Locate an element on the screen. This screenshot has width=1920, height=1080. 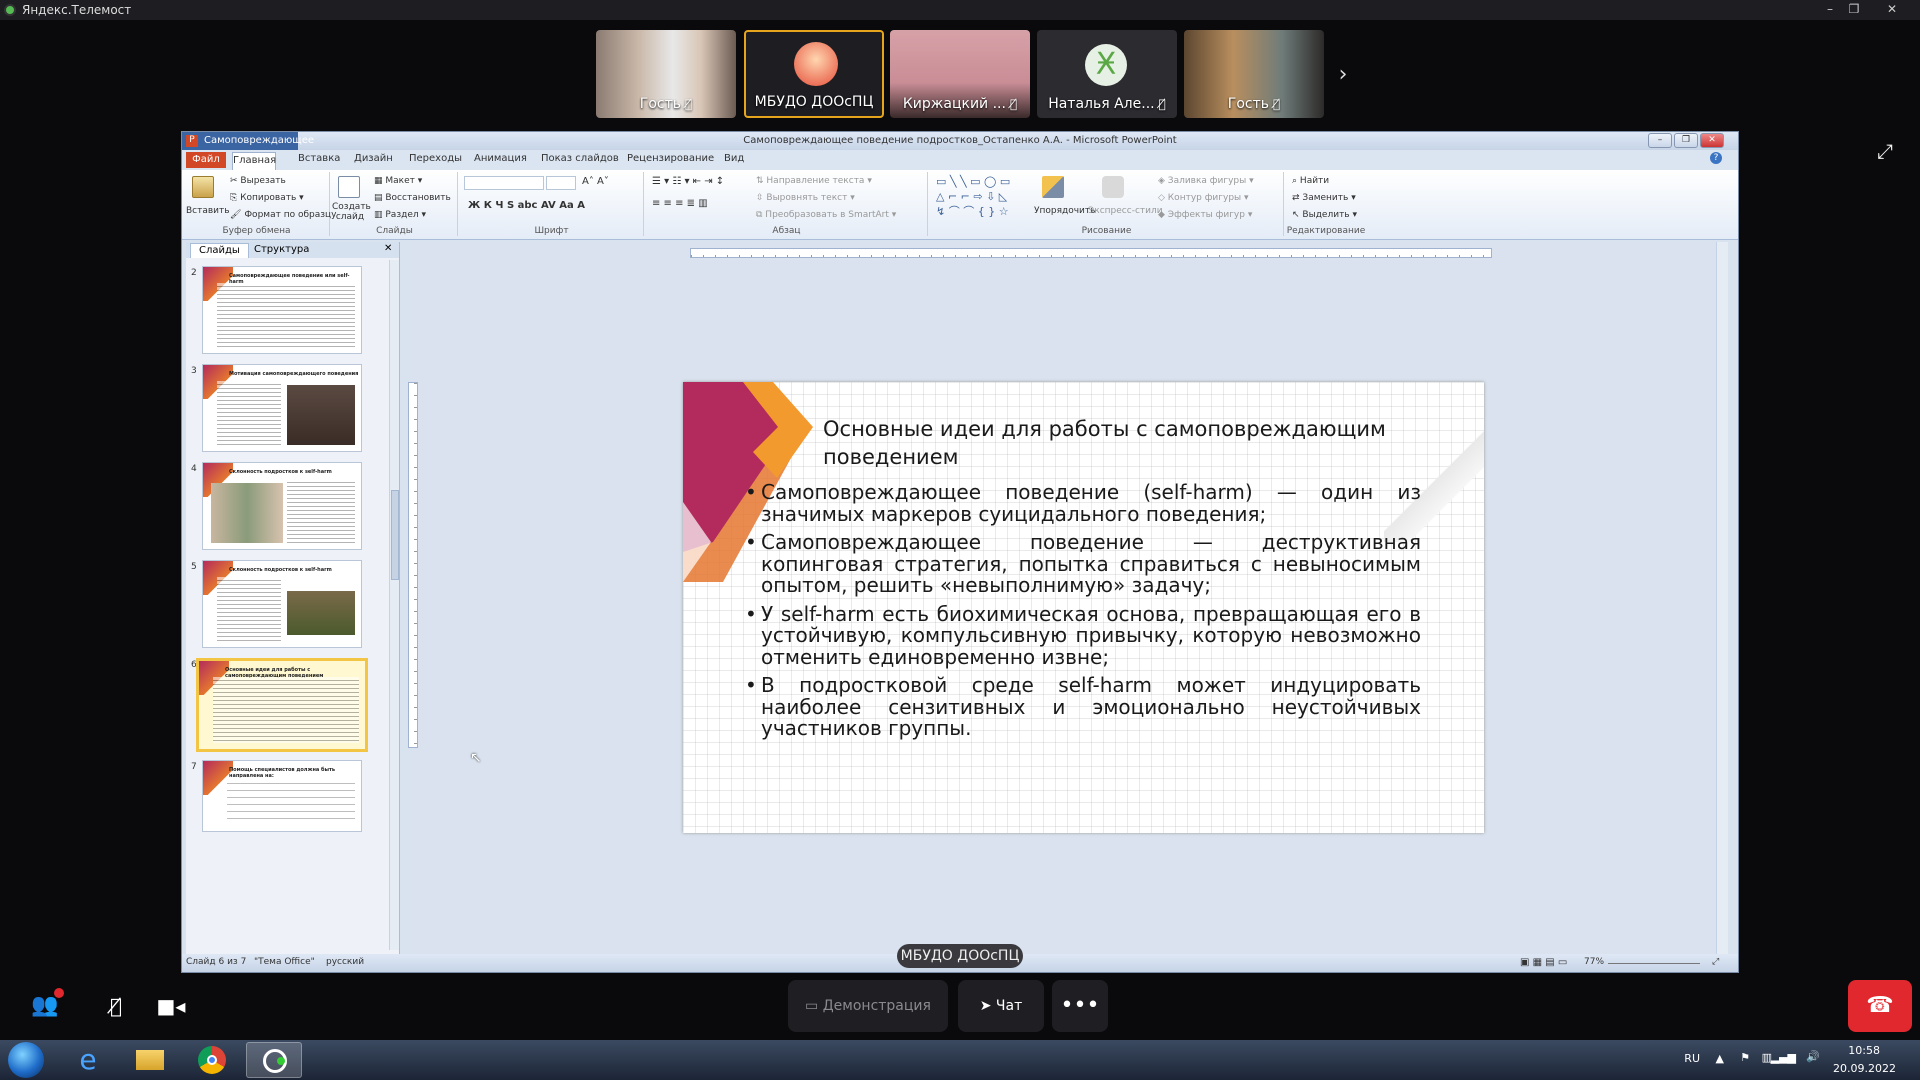
replace-button: ⇄ Заменить ▾ is located at coordinates (1324, 198).